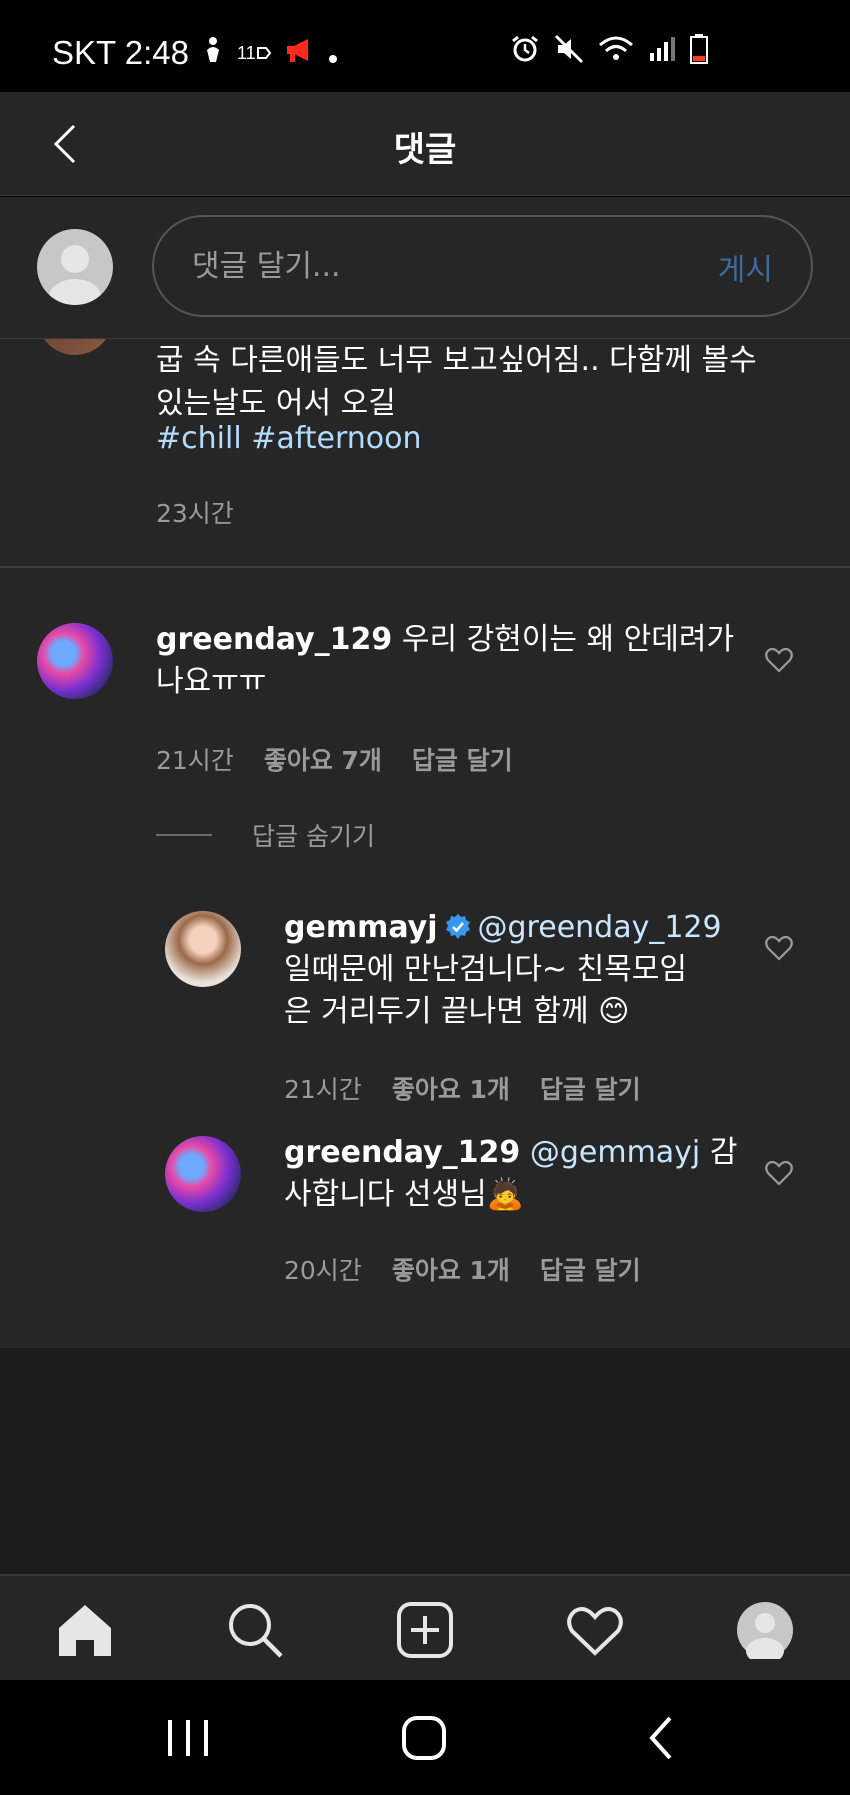 This screenshot has height=1795, width=850. What do you see at coordinates (425, 1461) in the screenshot?
I see `empty-area` at bounding box center [425, 1461].